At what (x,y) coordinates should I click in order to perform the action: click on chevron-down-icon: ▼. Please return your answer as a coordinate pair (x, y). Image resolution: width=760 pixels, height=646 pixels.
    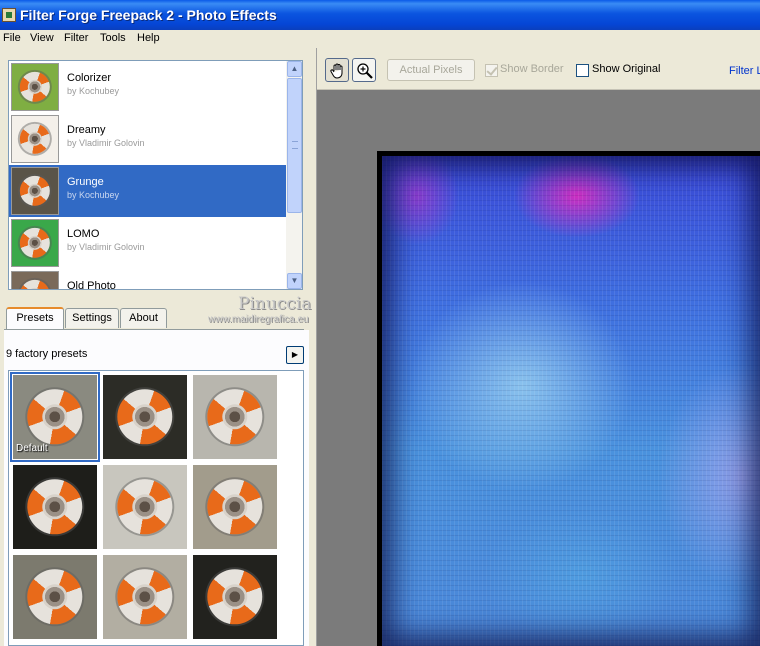
    Looking at the image, I should click on (294, 281).